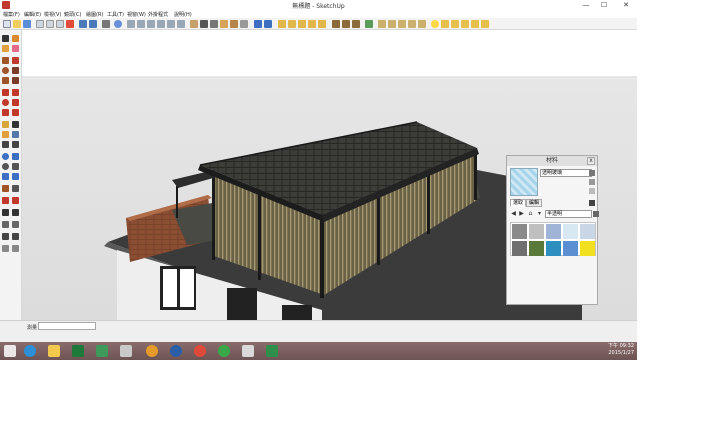  What do you see at coordinates (539, 213) in the screenshot?
I see `in-model-icon: ▾` at bounding box center [539, 213].